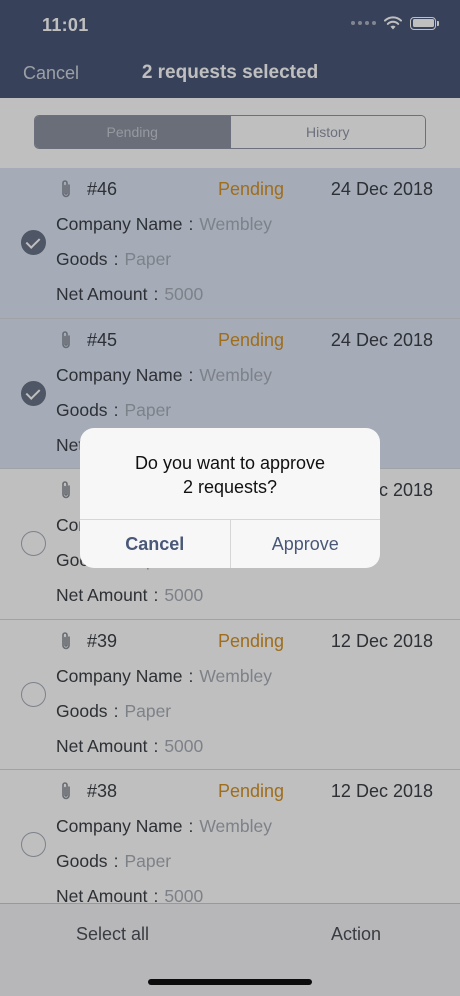 The image size is (460, 996). Describe the element at coordinates (305, 544) in the screenshot. I see `alert-approve-button: Approve` at that location.